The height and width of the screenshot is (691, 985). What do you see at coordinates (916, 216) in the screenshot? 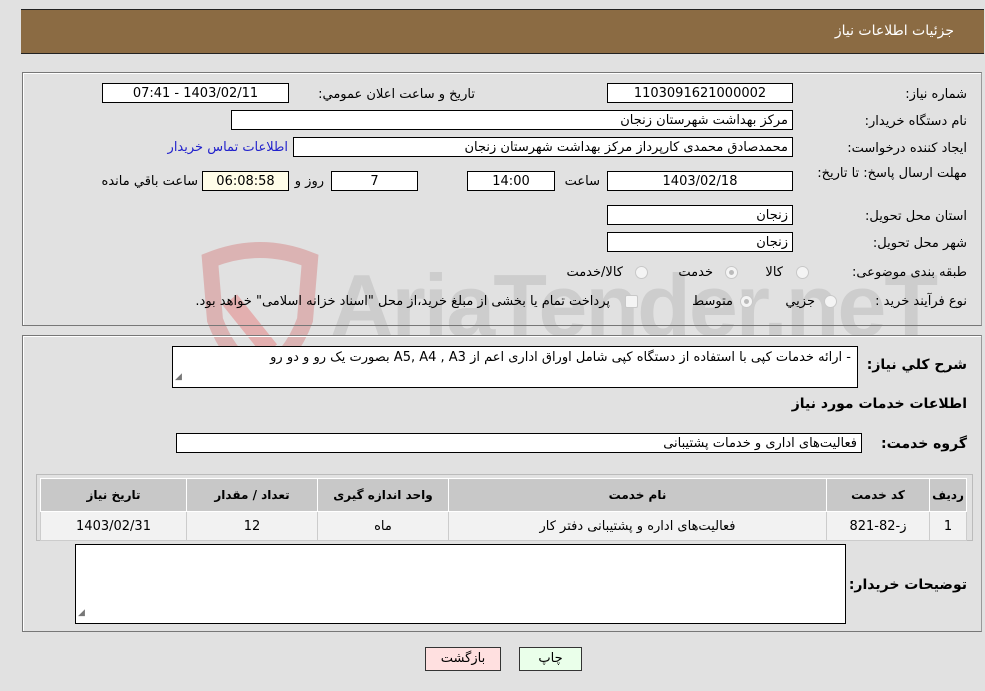
I see `province-label: استان محل تحویل:` at bounding box center [916, 216].